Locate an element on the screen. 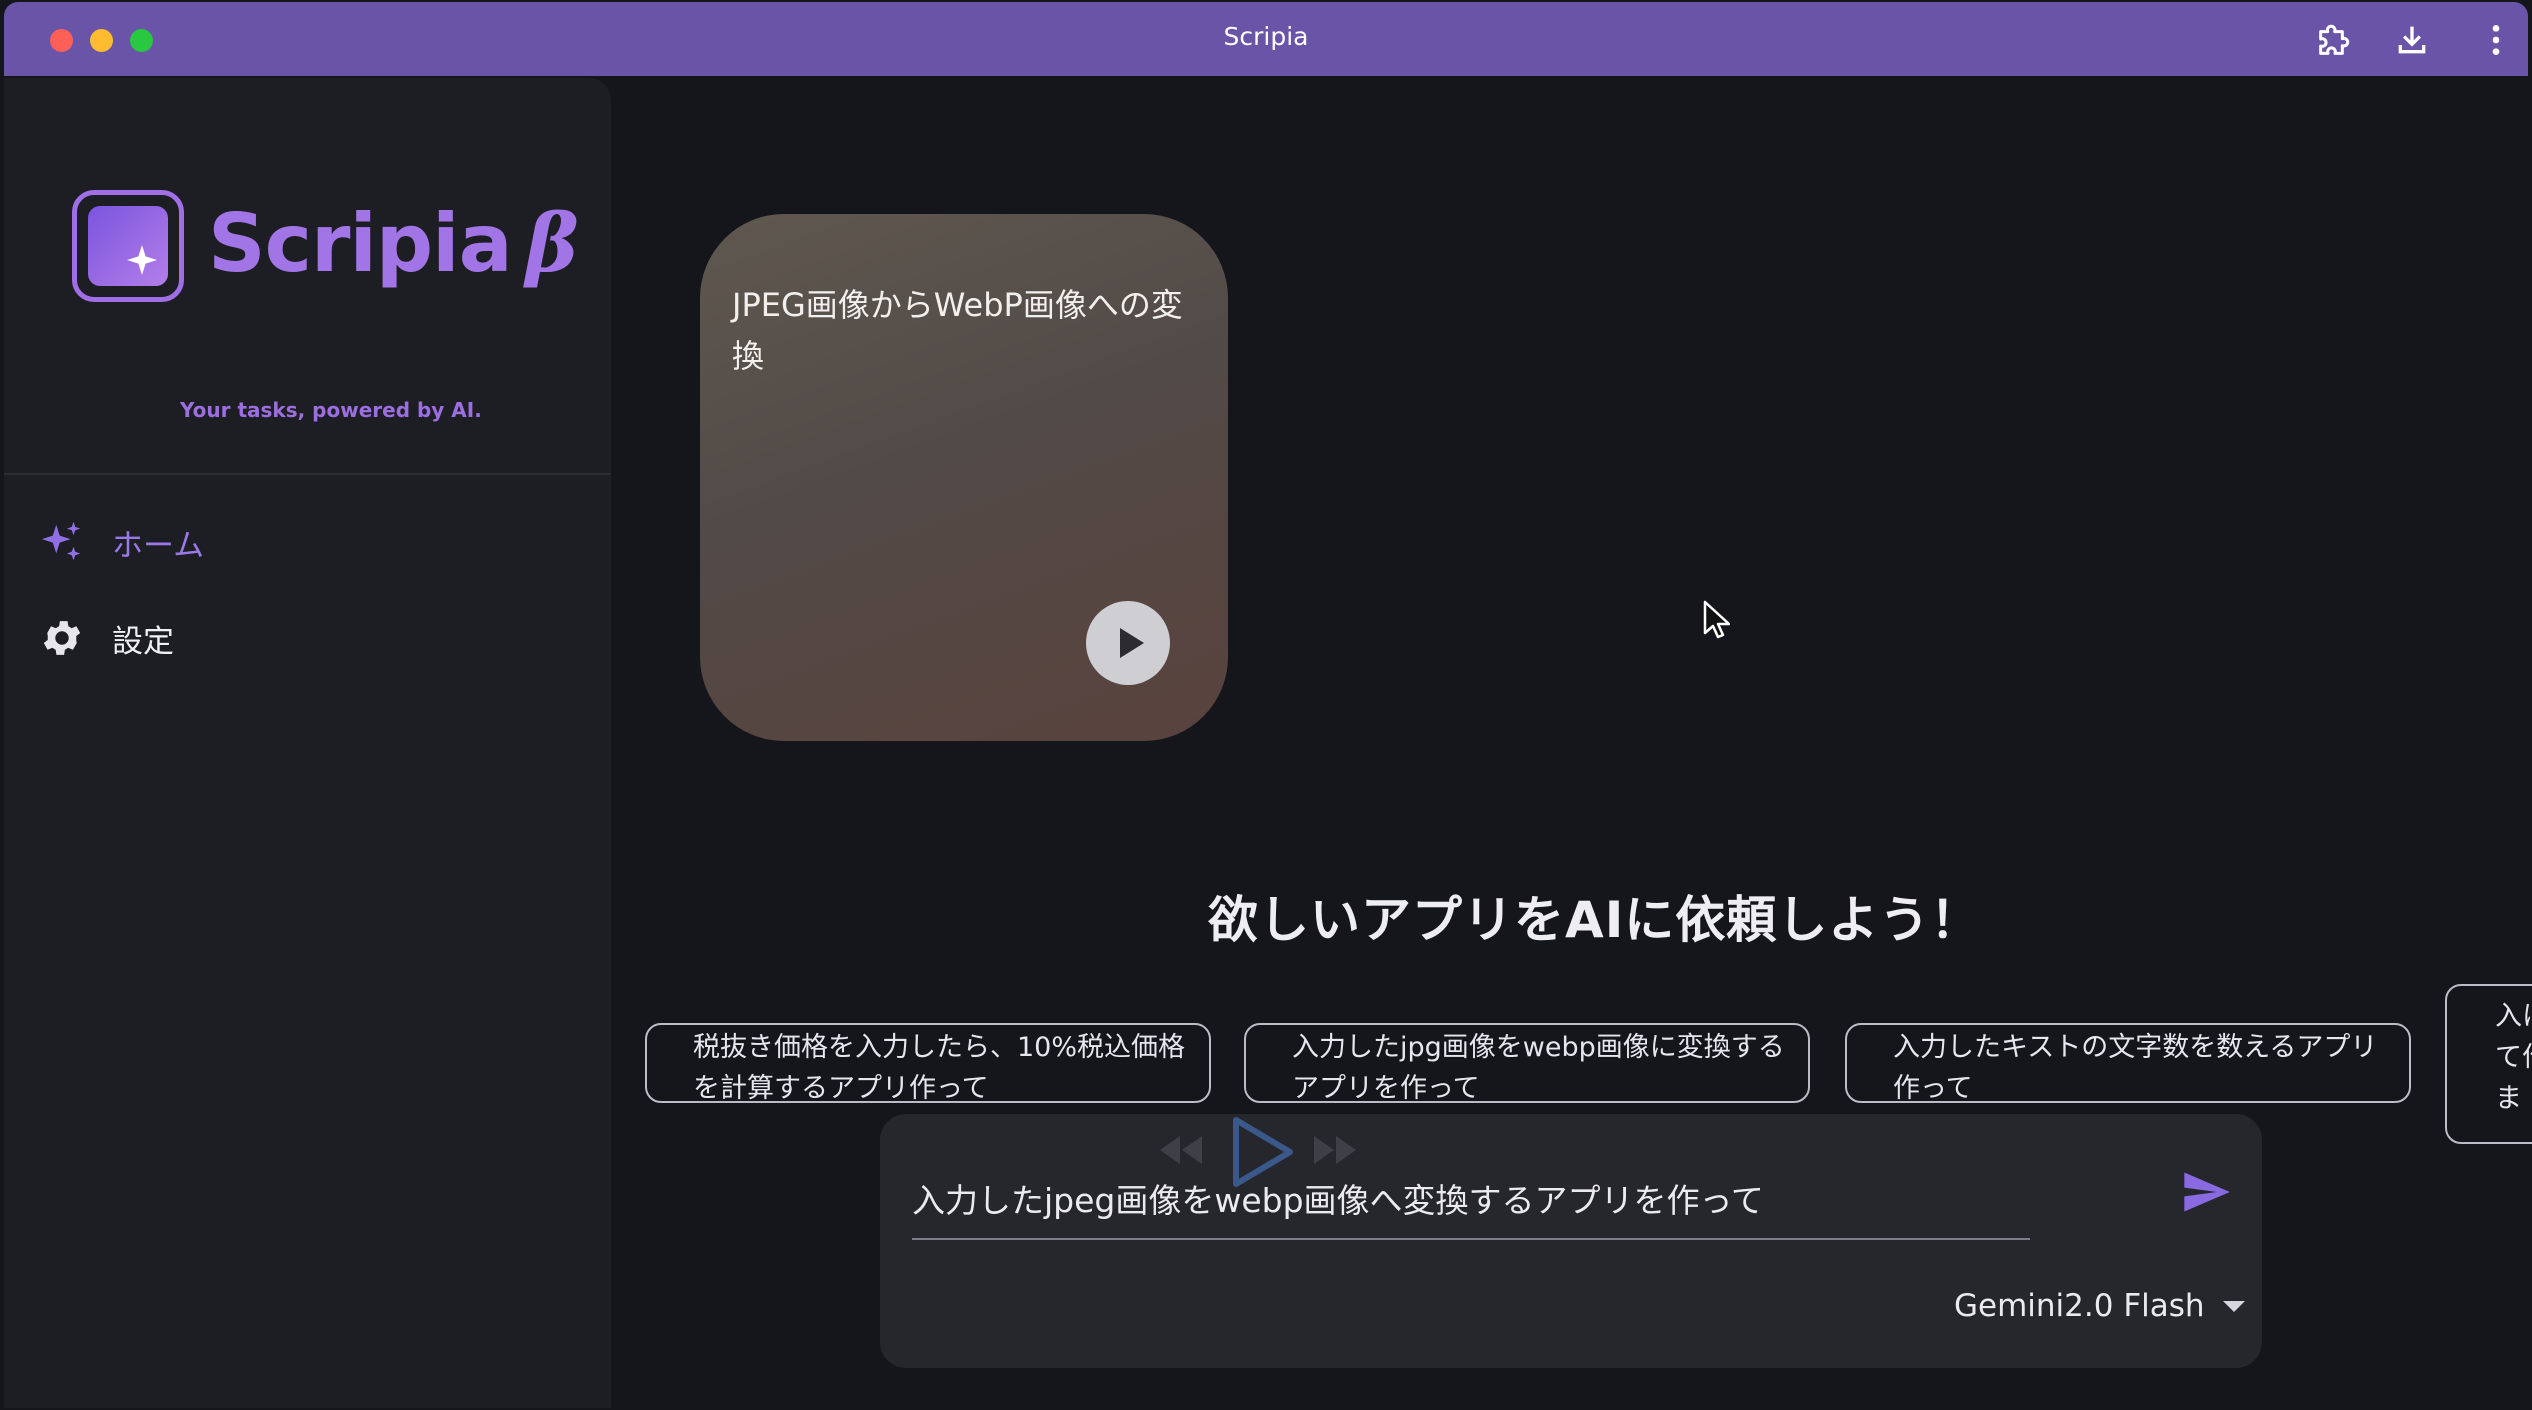 The image size is (2532, 1410). page-heading: 欲しいアプリをAIに依頼しよう！ is located at coordinates (1595, 920).